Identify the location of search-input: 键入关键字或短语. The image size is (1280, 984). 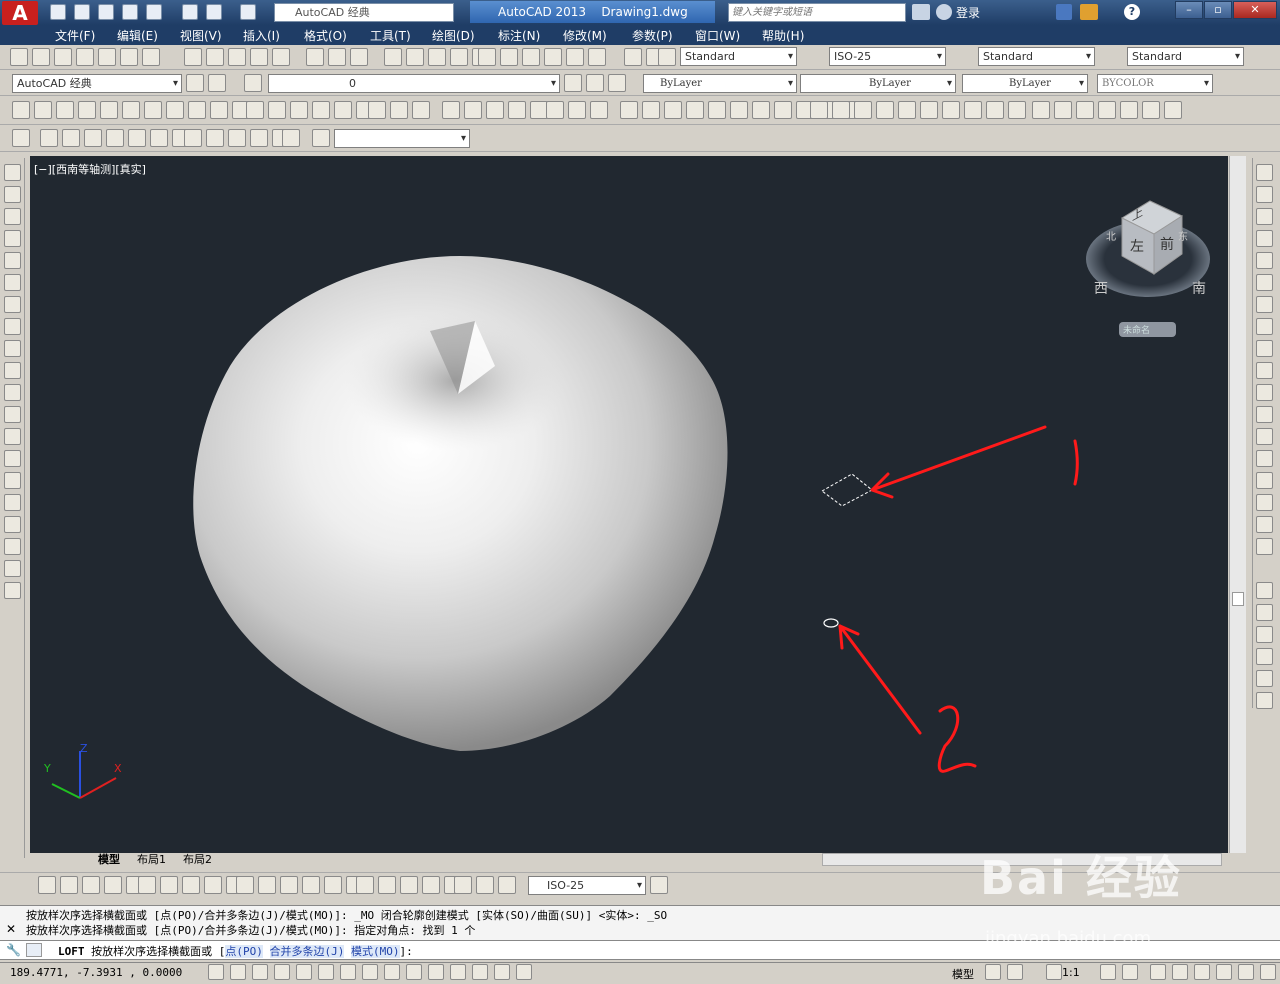
(817, 12).